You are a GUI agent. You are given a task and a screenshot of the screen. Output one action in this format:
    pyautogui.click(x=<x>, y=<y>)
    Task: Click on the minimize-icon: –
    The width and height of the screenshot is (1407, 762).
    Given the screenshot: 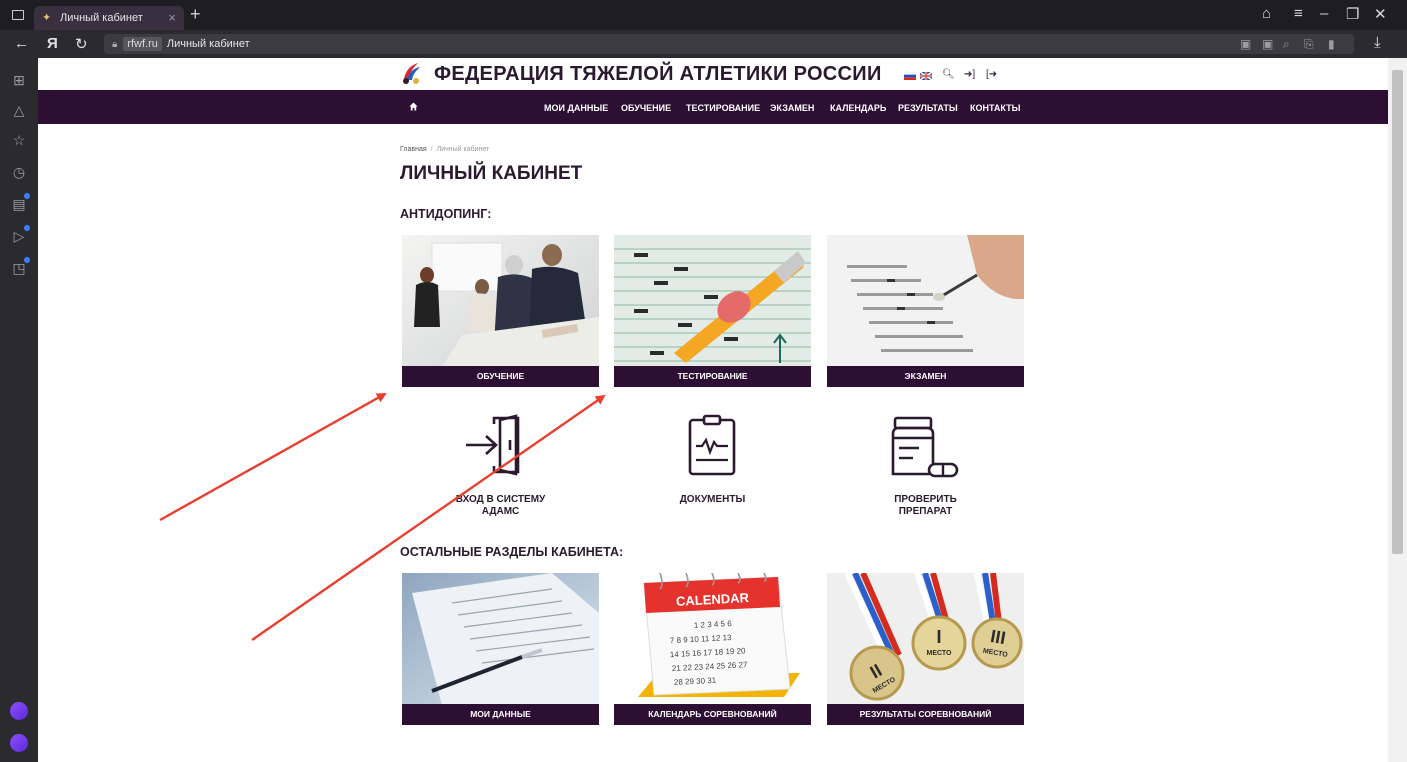 What is the action you would take?
    pyautogui.click(x=1324, y=13)
    